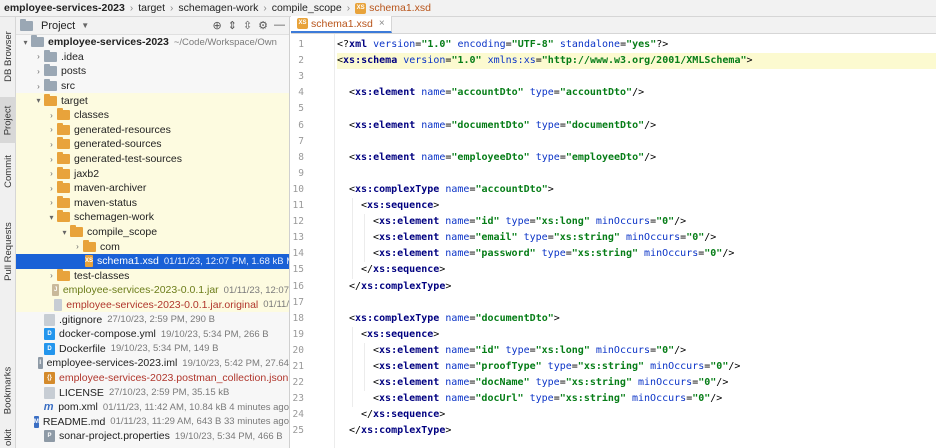 This screenshot has width=936, height=448. Describe the element at coordinates (152, 392) in the screenshot. I see `tree-row: LICENSE 27/10/23, 2:59 PM, 35.15 kB` at that location.